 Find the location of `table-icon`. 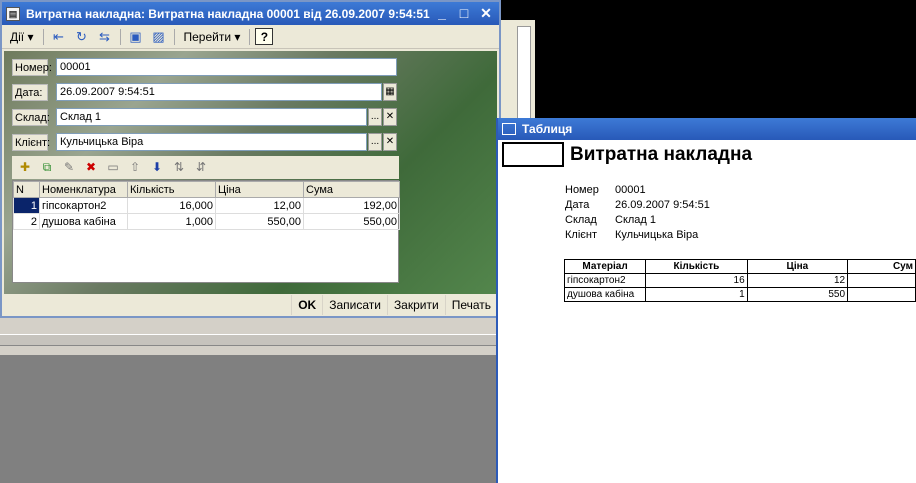

table-icon is located at coordinates (509, 129).